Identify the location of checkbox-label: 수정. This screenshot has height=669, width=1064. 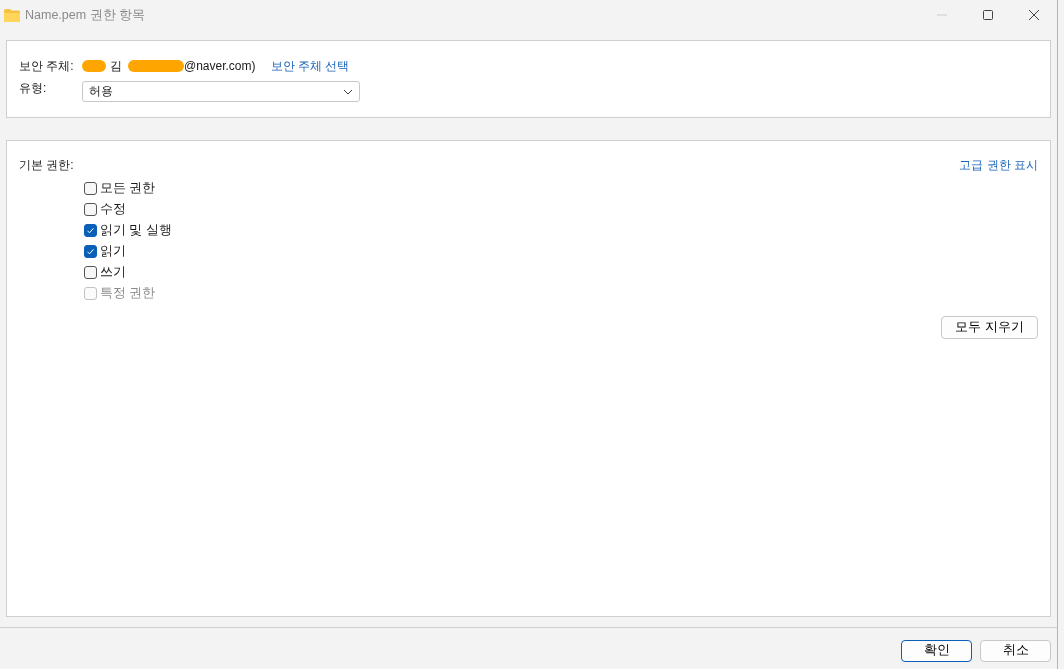
(113, 209).